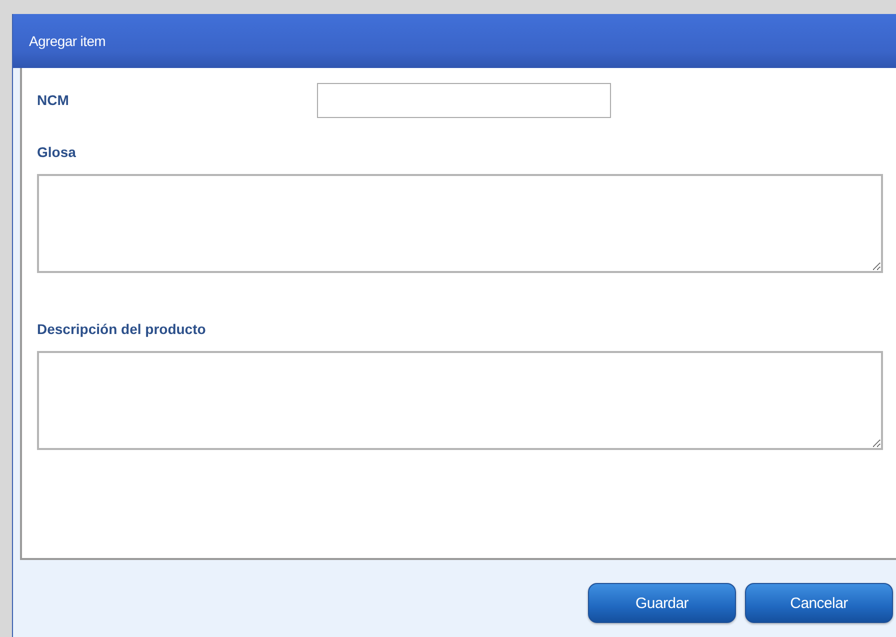 The height and width of the screenshot is (637, 896). What do you see at coordinates (464, 100) in the screenshot?
I see `input-field` at bounding box center [464, 100].